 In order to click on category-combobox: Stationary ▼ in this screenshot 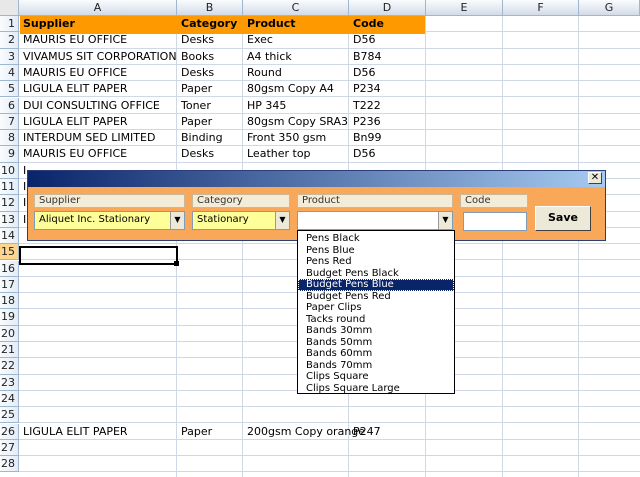, I will do `click(241, 220)`.